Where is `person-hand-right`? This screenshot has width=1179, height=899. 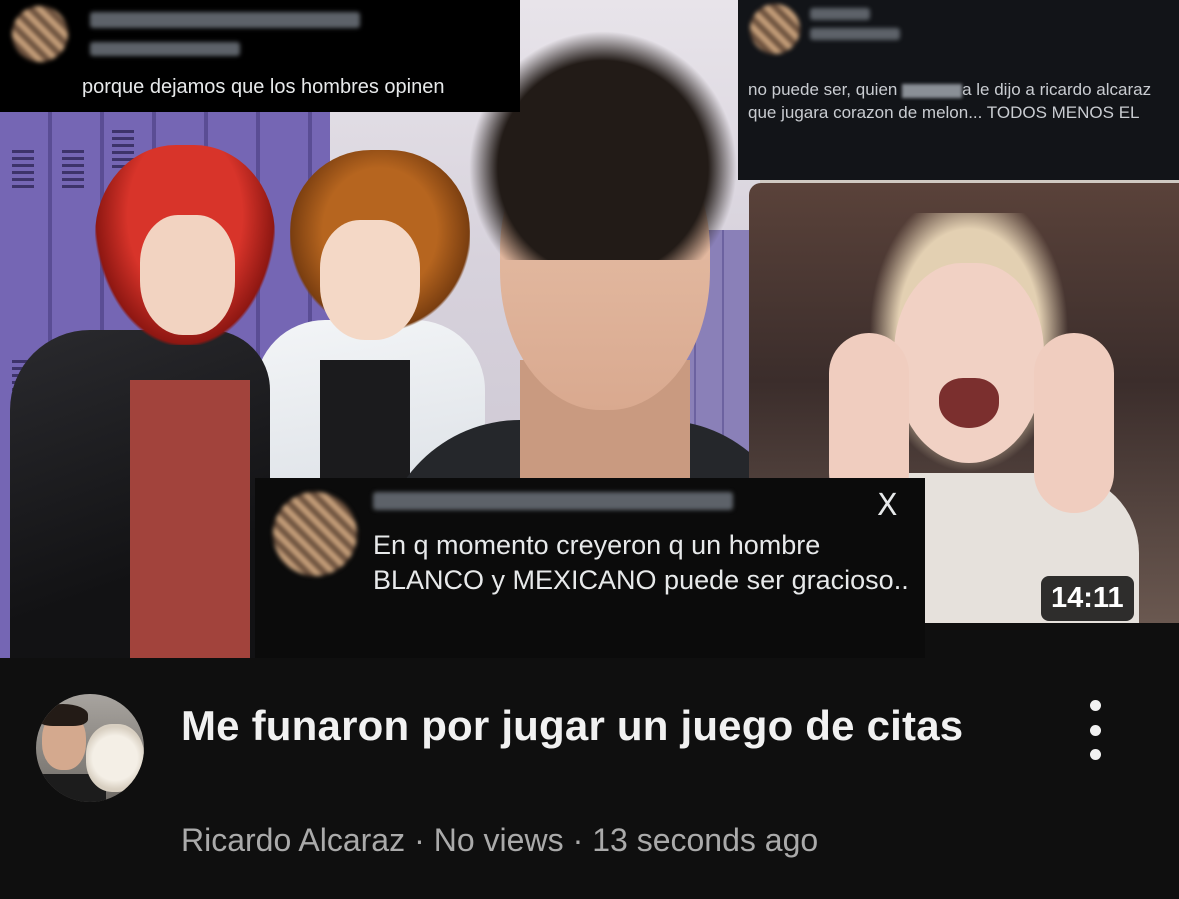 person-hand-right is located at coordinates (1074, 423).